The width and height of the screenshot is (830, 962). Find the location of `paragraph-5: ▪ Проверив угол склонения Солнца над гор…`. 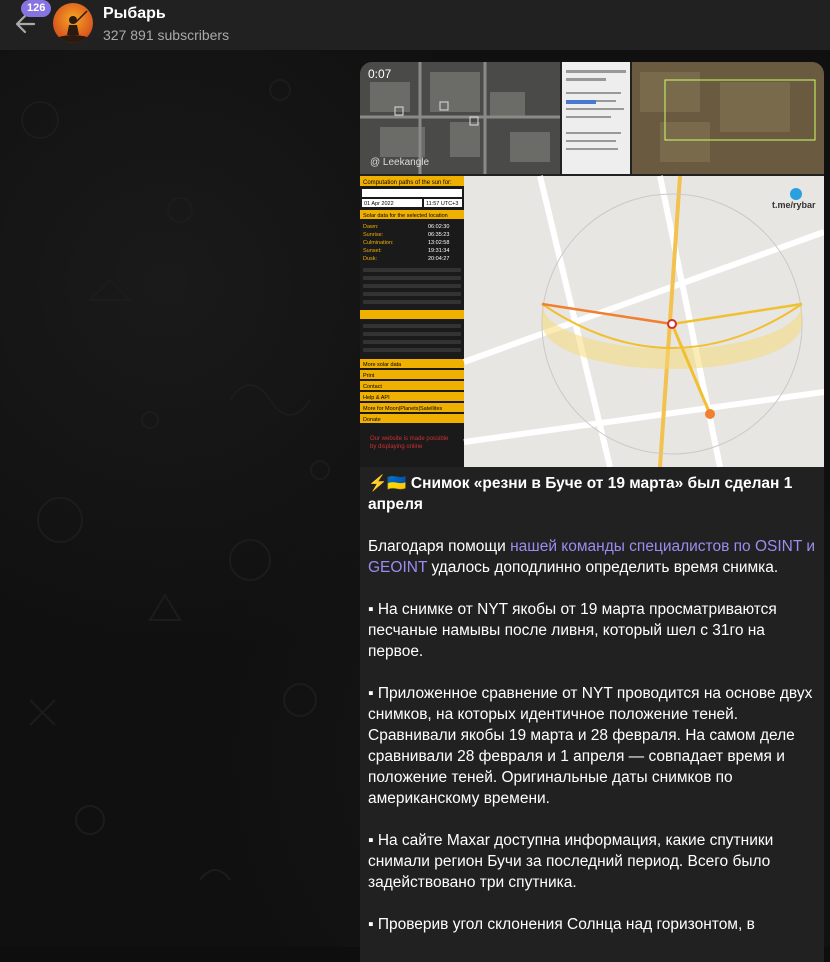

paragraph-5: ▪ Проверив угол склонения Солнца над гор… is located at coordinates (561, 924).